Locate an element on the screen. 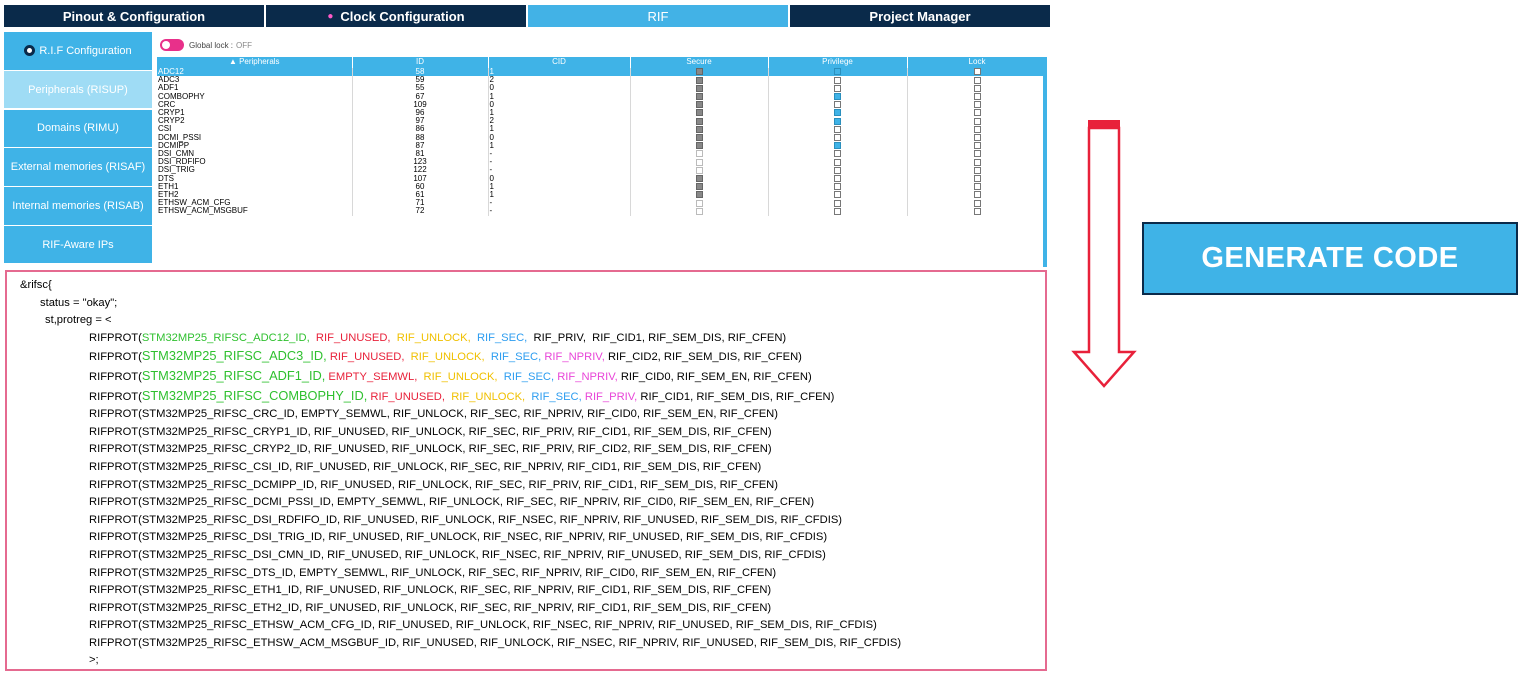 The height and width of the screenshot is (687, 1522). sidebar-item-domains: Domains (RIMU) is located at coordinates (78, 128).